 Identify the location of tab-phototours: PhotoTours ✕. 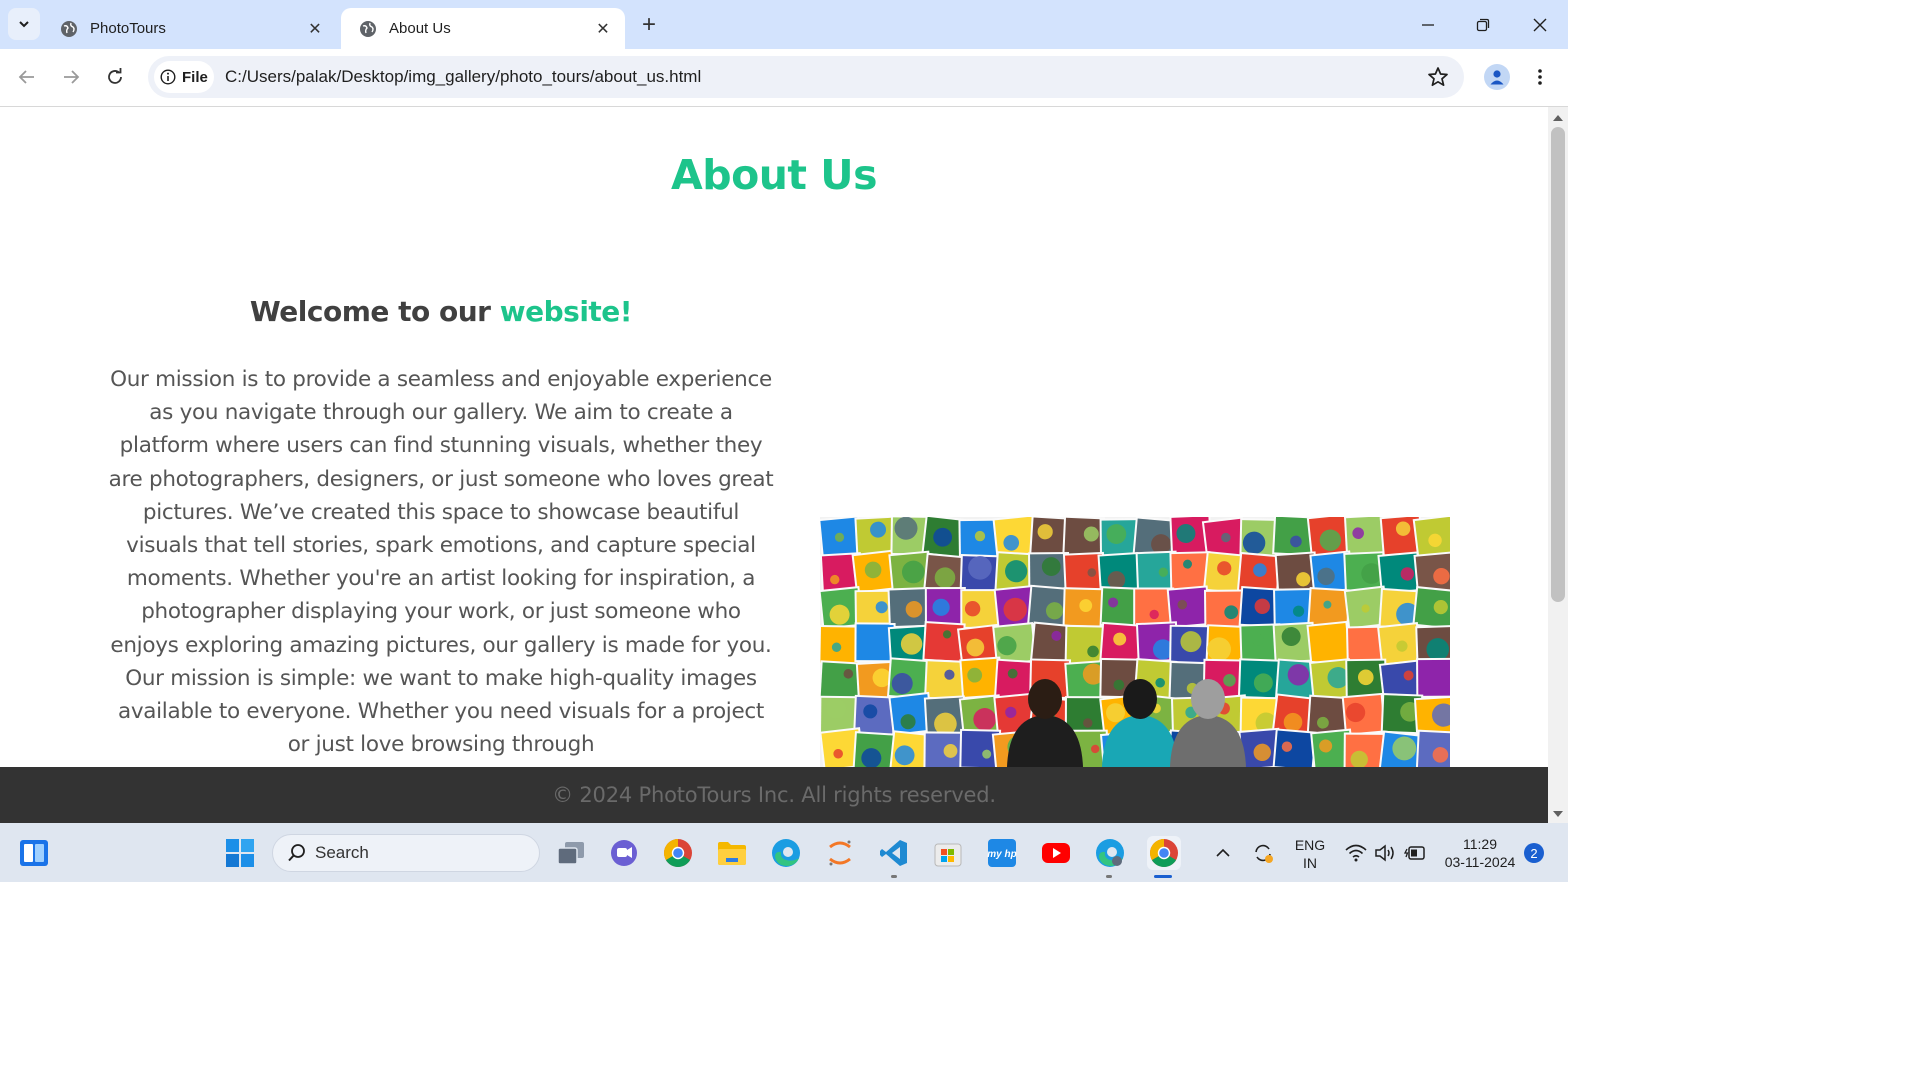
(189, 28).